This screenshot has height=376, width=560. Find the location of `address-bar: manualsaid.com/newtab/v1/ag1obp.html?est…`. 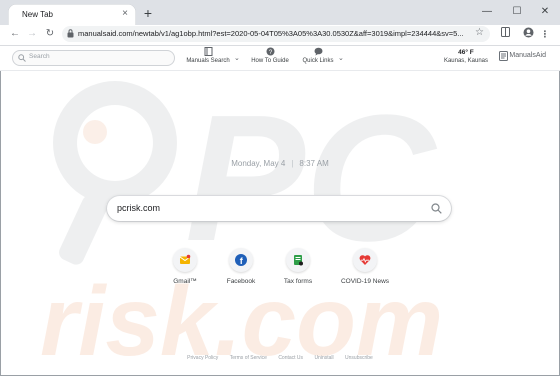

address-bar: manualsaid.com/newtab/v1/ag1obp.html?est… is located at coordinates (276, 34).